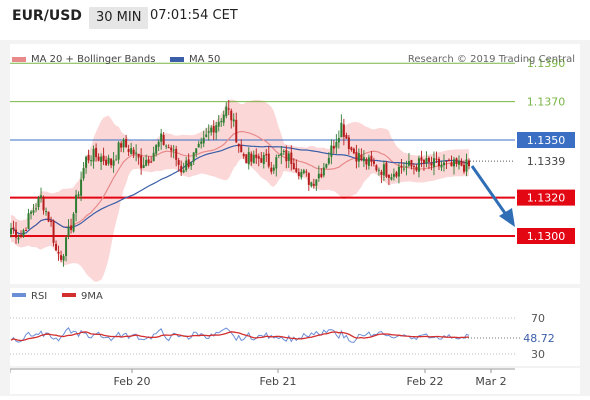 This screenshot has width=590, height=400. What do you see at coordinates (19, 59) in the screenshot?
I see `legend-ma20-swatch` at bounding box center [19, 59].